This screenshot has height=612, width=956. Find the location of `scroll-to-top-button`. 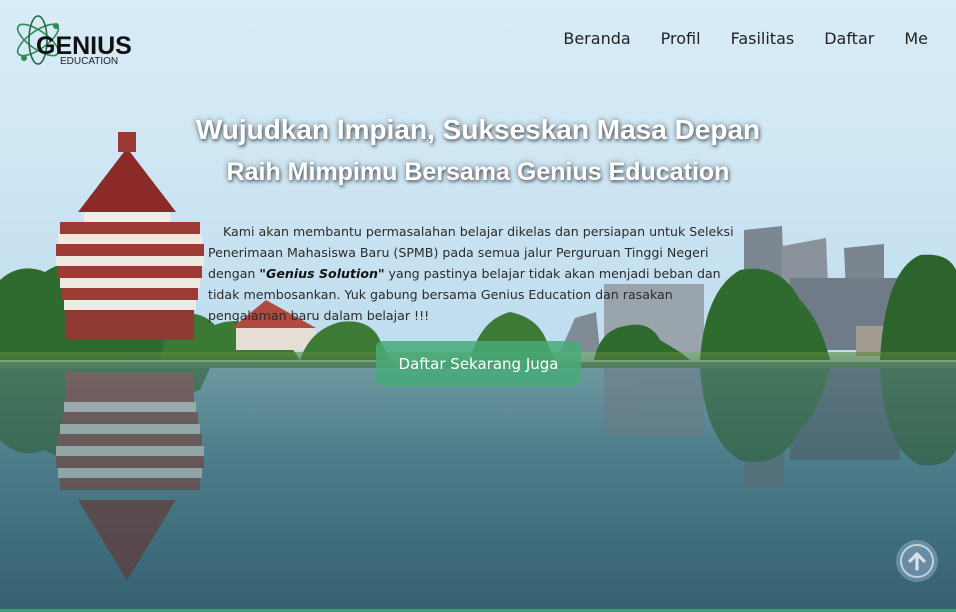

scroll-to-top-button is located at coordinates (917, 561).